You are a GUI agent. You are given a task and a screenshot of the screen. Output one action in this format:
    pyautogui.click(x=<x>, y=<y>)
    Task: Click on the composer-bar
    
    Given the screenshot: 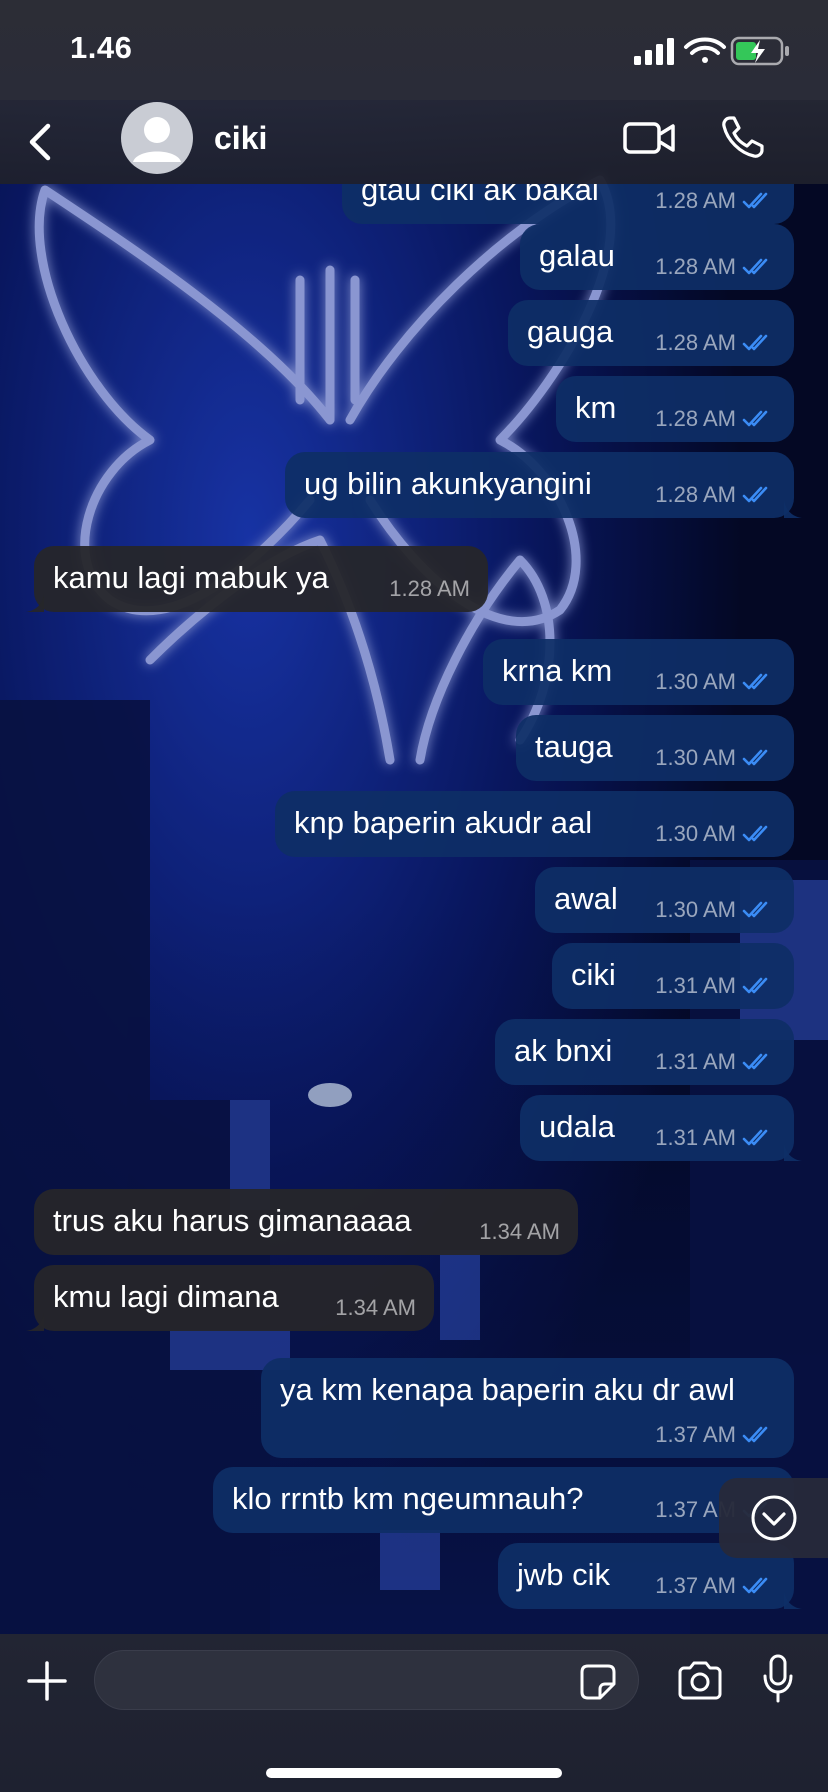 What is the action you would take?
    pyautogui.click(x=414, y=1713)
    